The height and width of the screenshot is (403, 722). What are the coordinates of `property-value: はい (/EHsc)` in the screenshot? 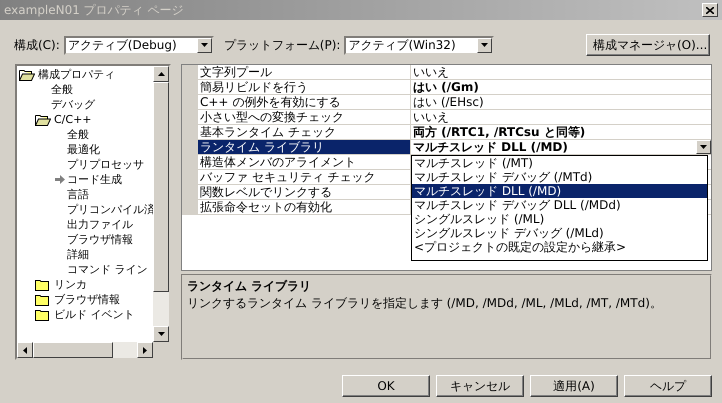 It's located at (561, 102).